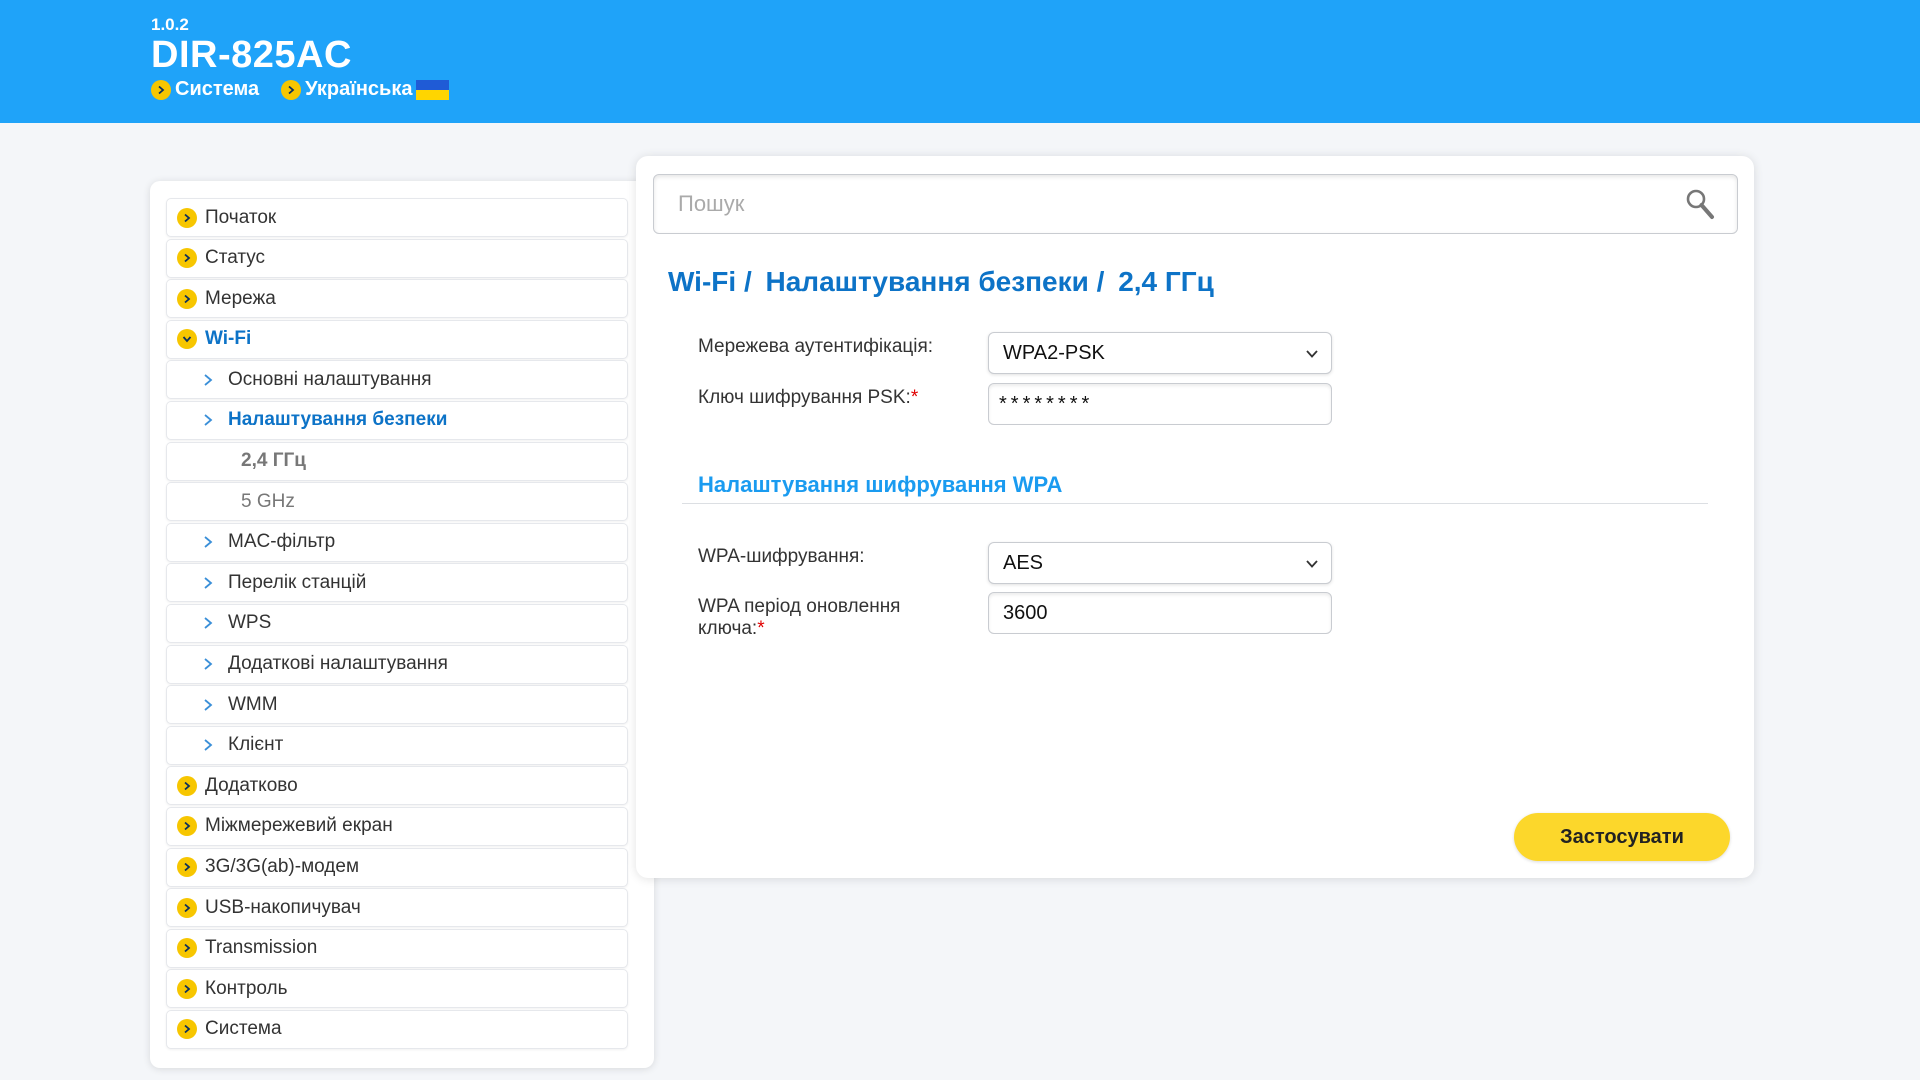 The image size is (1920, 1080). I want to click on language-link: Українська, so click(365, 89).